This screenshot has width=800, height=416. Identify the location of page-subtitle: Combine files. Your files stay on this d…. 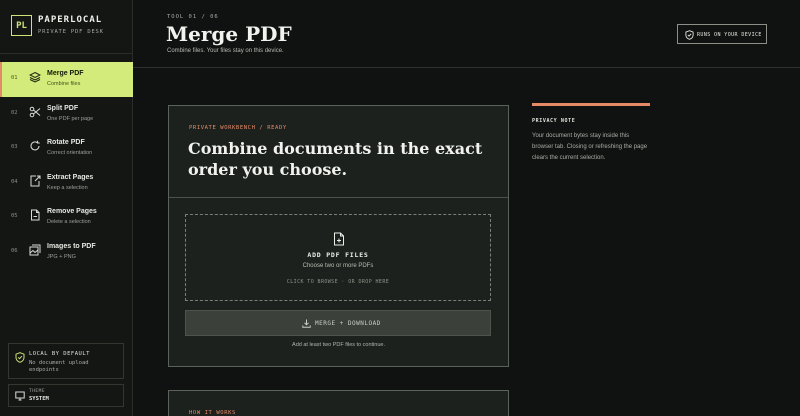
(225, 51).